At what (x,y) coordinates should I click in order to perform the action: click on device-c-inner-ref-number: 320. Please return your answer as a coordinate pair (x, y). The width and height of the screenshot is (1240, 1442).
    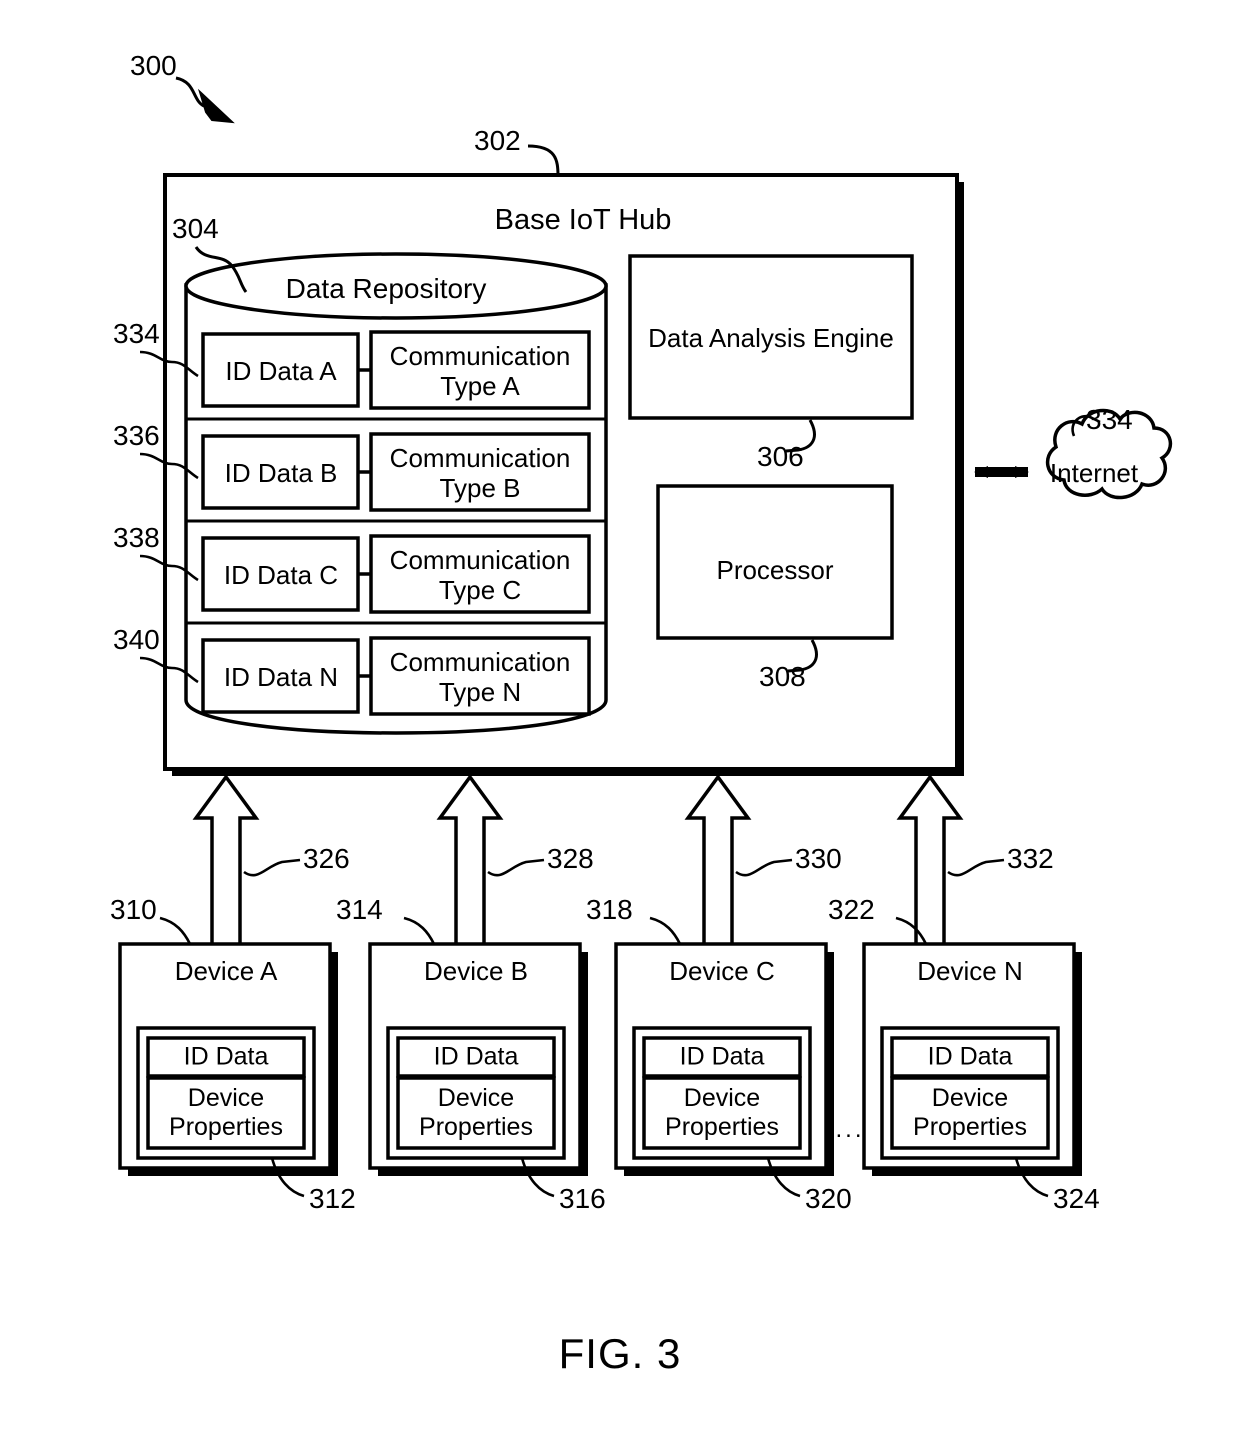
    Looking at the image, I should click on (828, 1198).